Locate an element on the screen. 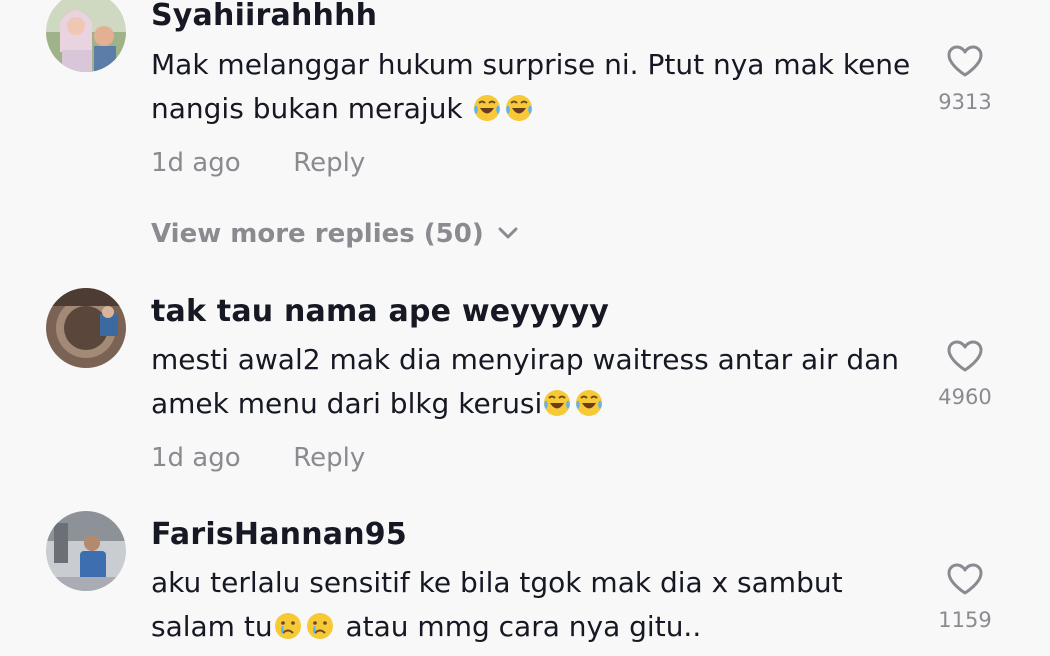 This screenshot has height=656, width=1050. like-control: 9313 is located at coordinates (965, 79).